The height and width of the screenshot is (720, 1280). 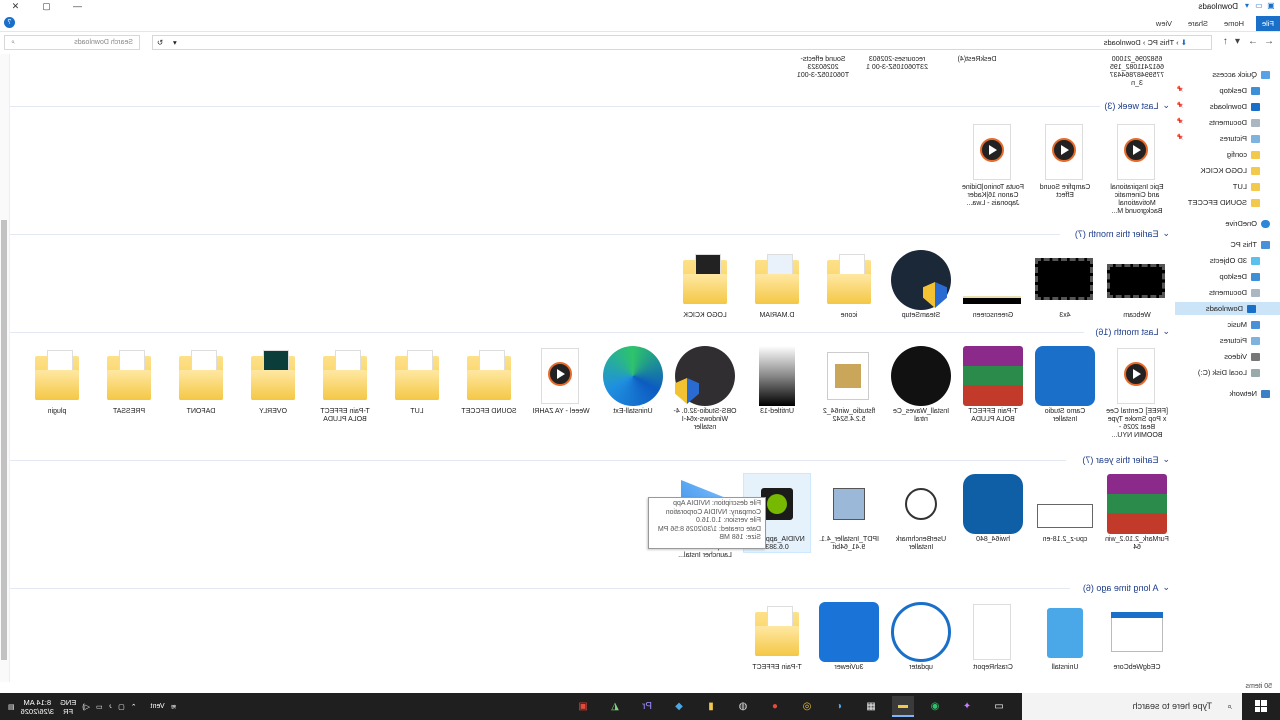 I want to click on search-input: Search Downloads ⌕, so click(x=72, y=42).